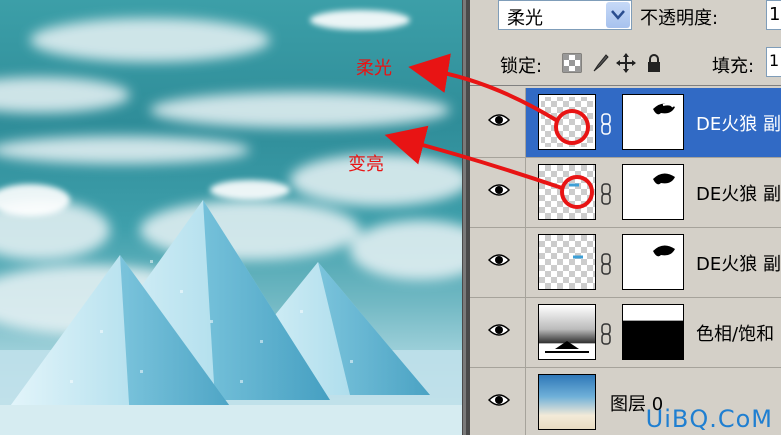 The height and width of the screenshot is (435, 781). What do you see at coordinates (567, 332) in the screenshot?
I see `adjustment-thumbnail` at bounding box center [567, 332].